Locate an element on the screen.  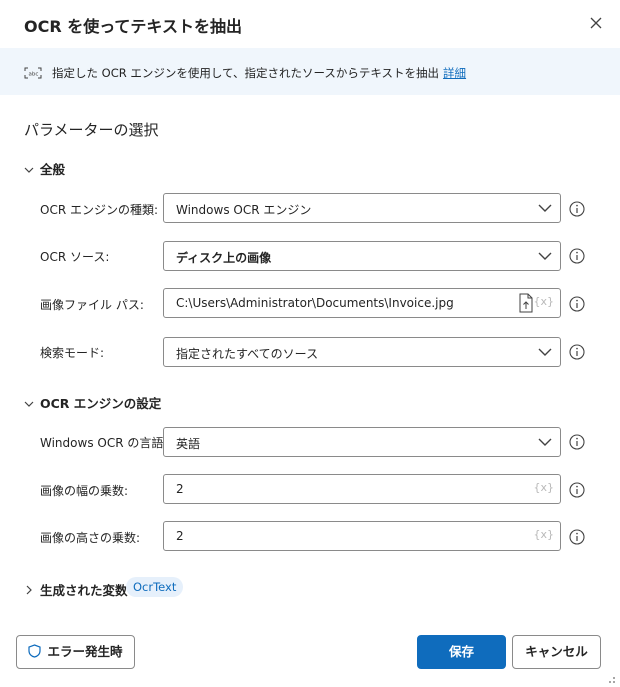
chevron-right-icon is located at coordinates (29, 590).